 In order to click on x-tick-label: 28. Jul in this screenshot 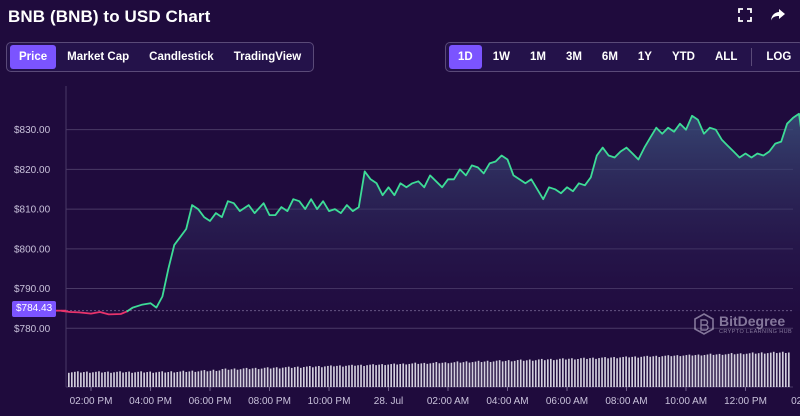, I will do `click(388, 401)`.